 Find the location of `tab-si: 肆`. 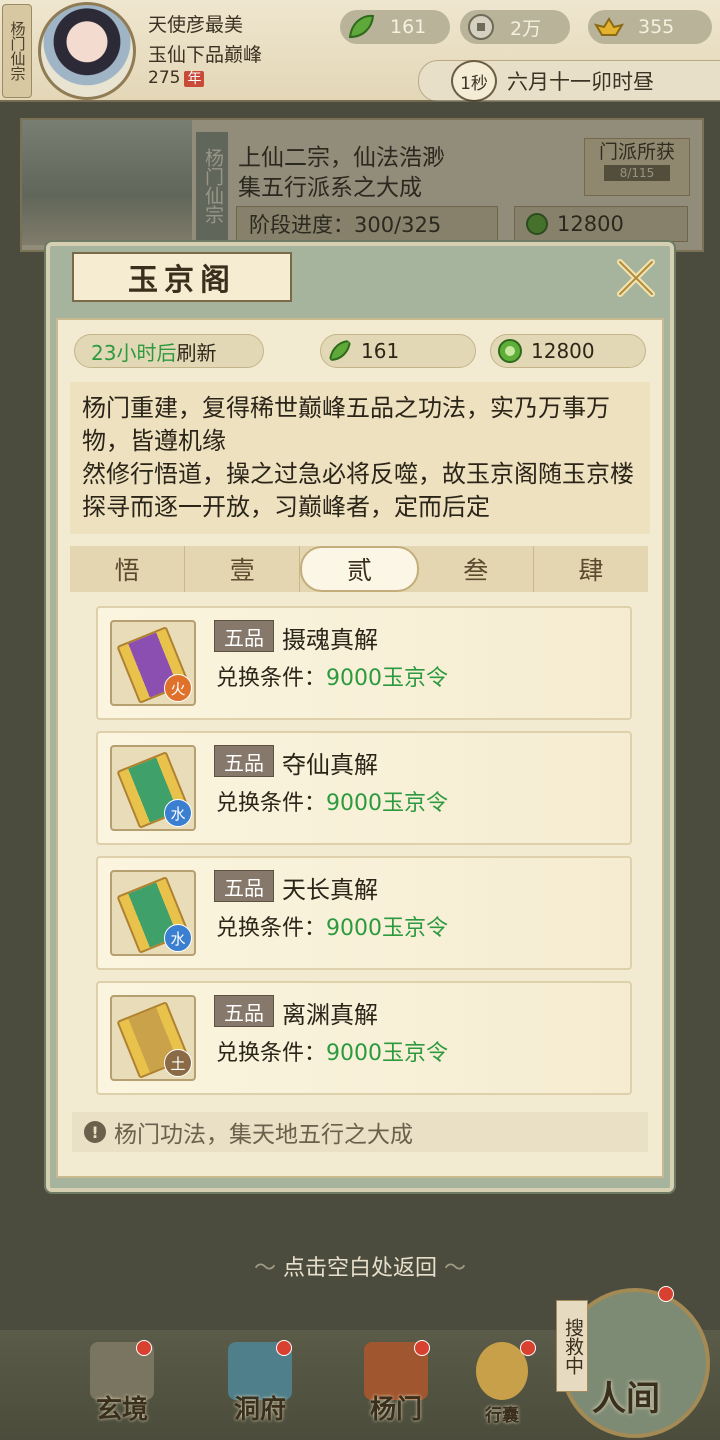

tab-si: 肆 is located at coordinates (591, 569).